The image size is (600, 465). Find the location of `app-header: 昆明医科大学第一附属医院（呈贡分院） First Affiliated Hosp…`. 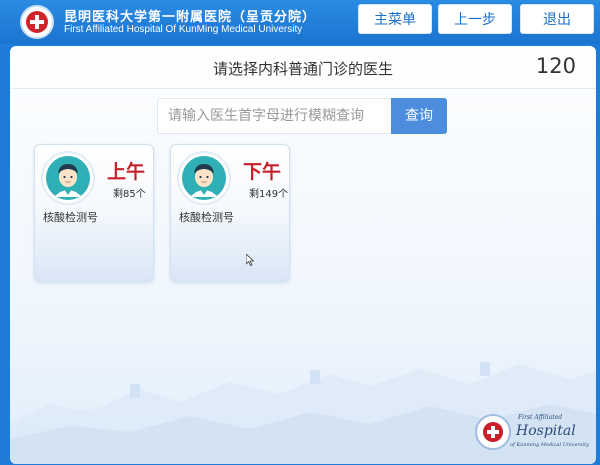

app-header: 昆明医科大学第一附属医院（呈贡分院） First Affiliated Hosp… is located at coordinates (300, 22).